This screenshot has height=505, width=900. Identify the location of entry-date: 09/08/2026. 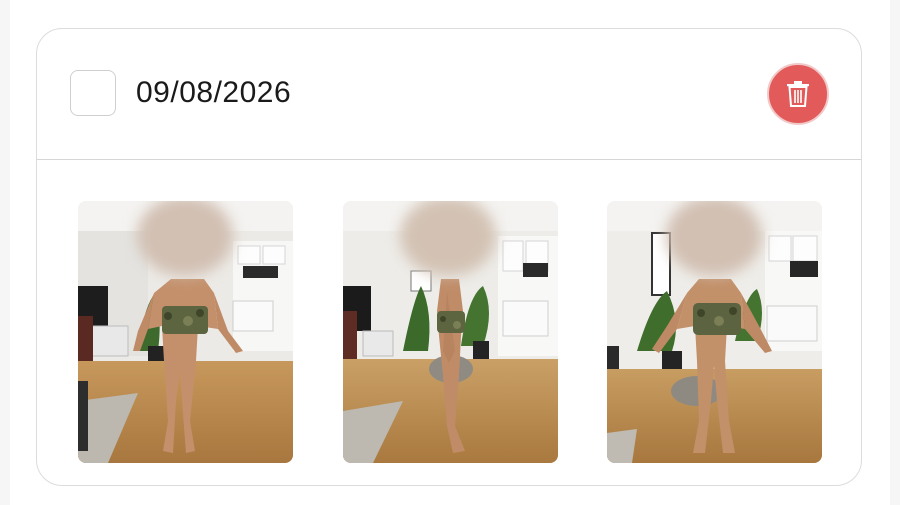
(214, 92).